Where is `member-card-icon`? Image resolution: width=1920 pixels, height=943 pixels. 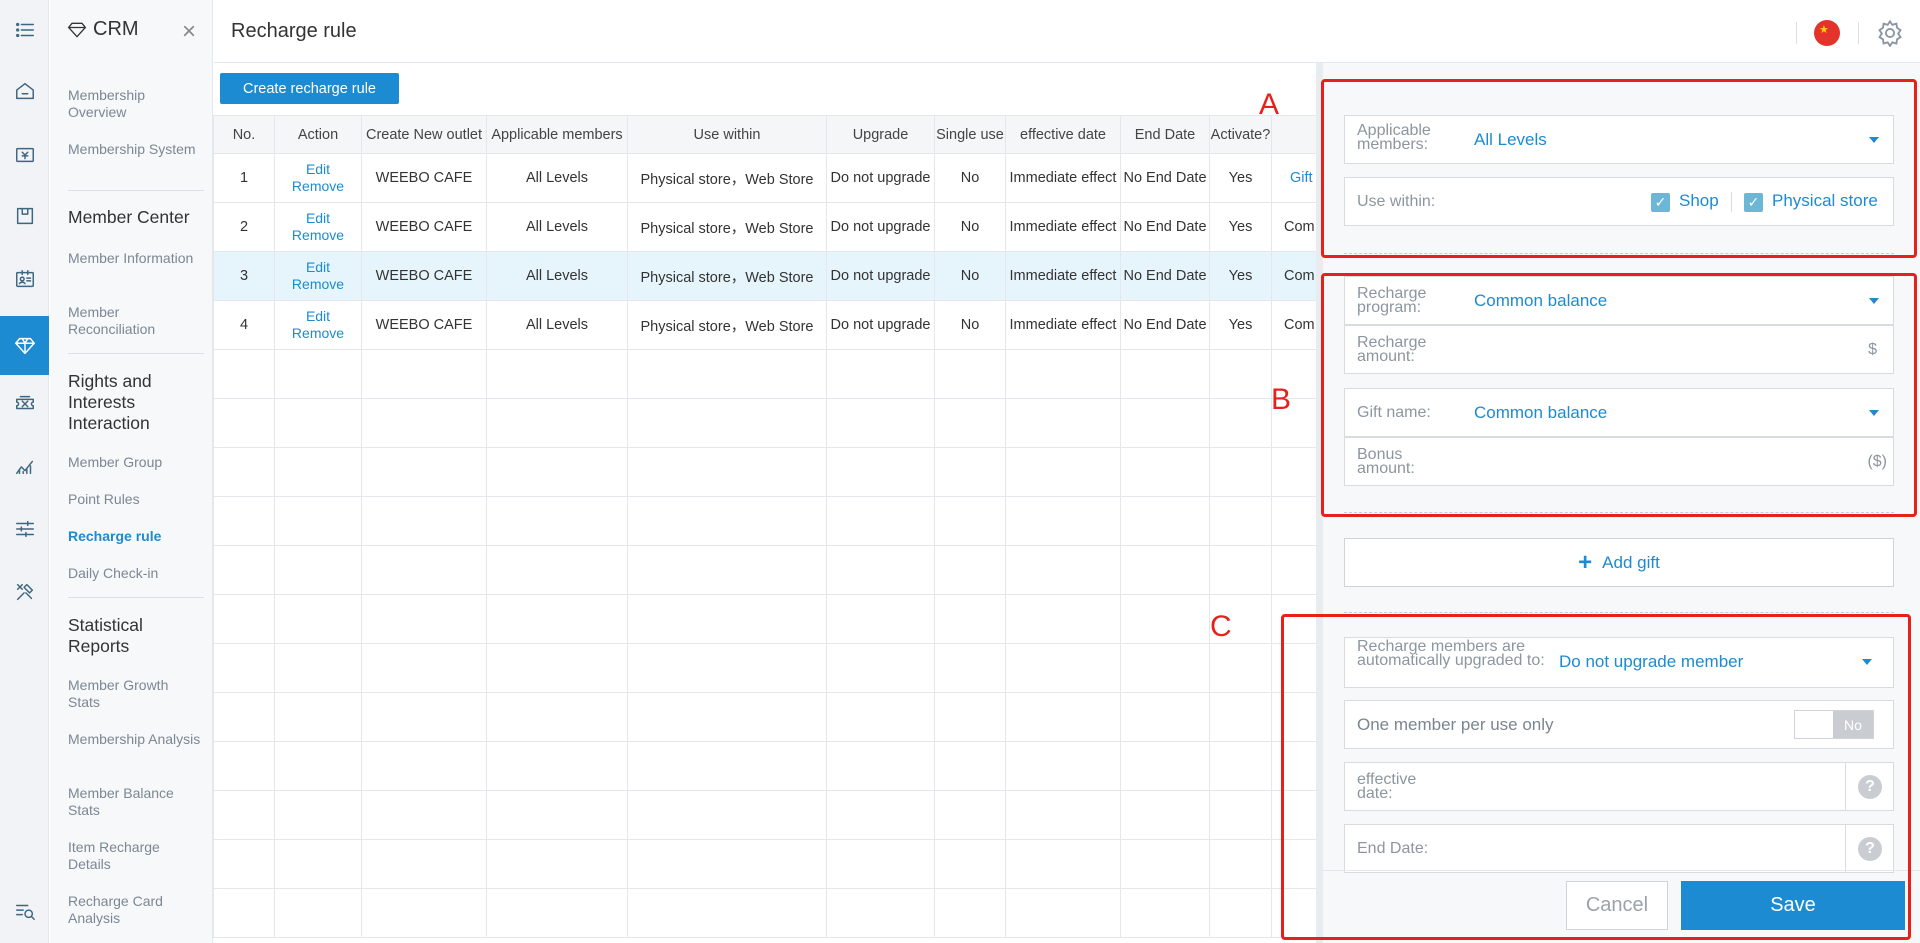 member-card-icon is located at coordinates (24, 279).